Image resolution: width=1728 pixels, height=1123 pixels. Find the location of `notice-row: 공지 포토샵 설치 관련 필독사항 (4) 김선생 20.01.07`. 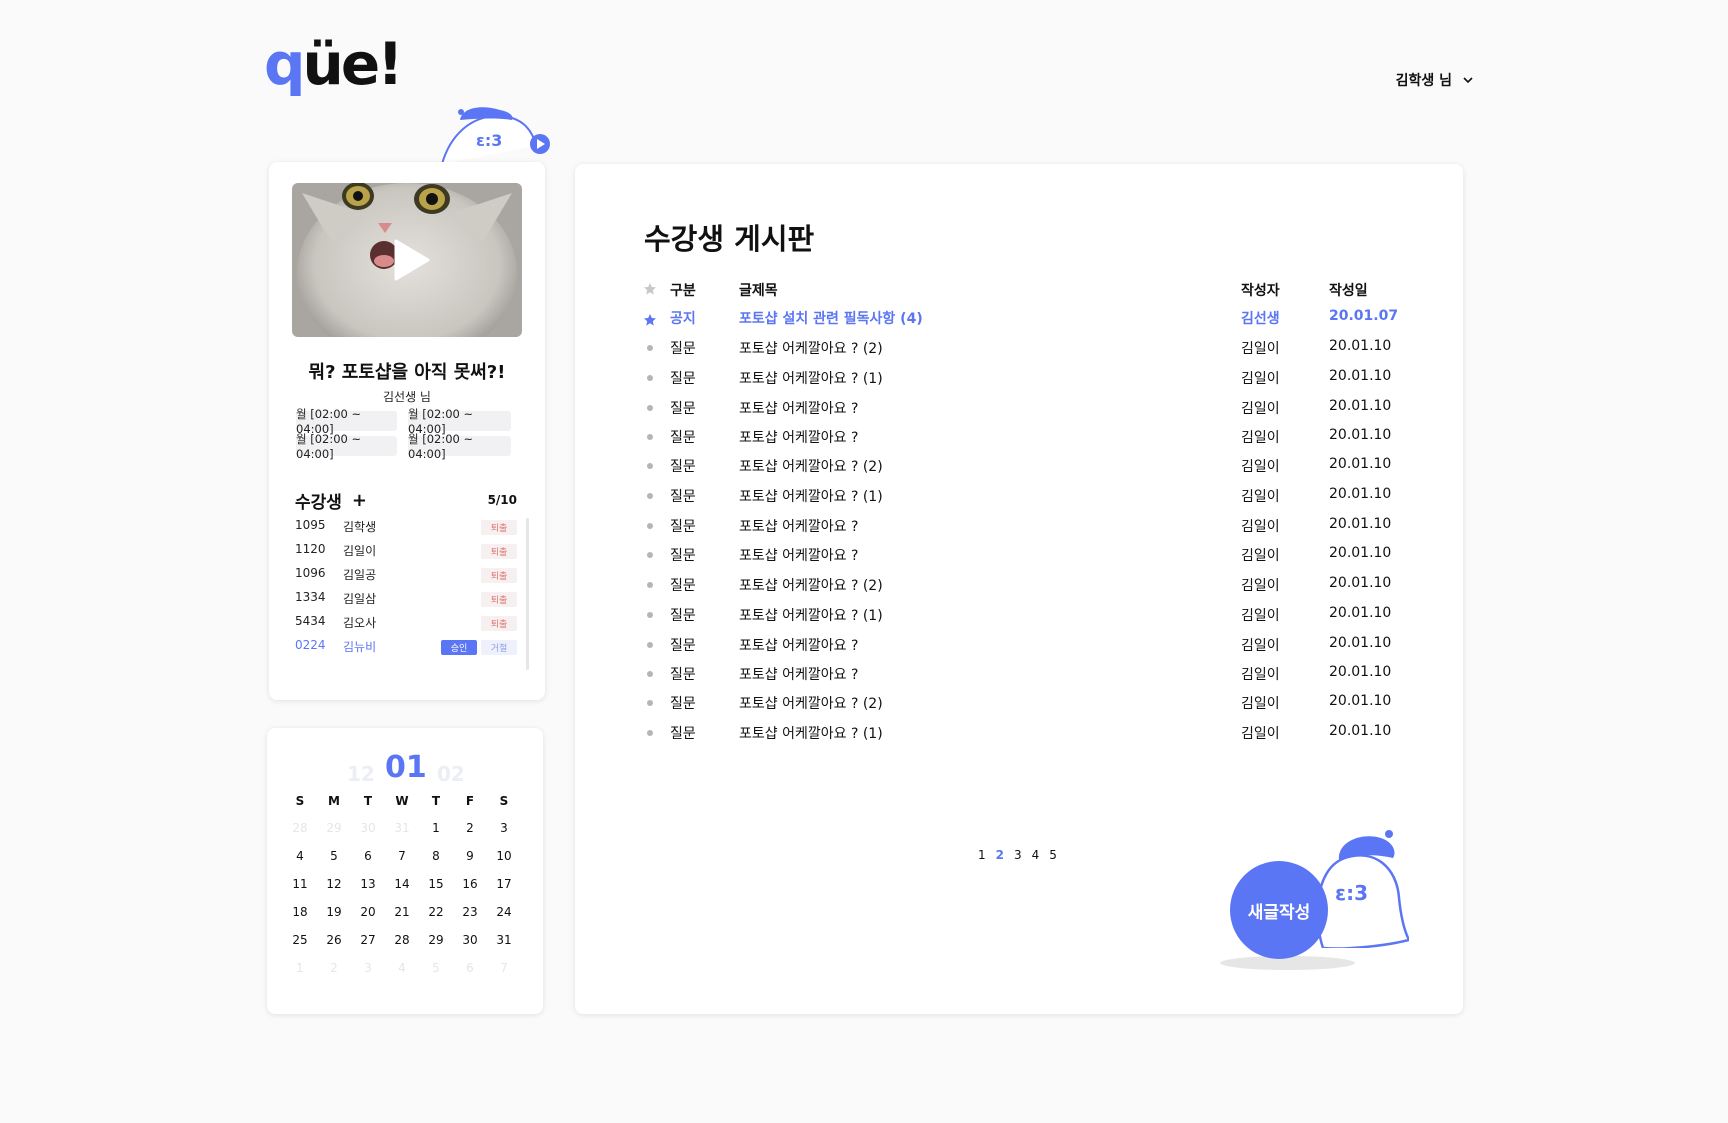

notice-row: 공지 포토샵 설치 관련 필독사항 (4) 김선생 20.01.07 is located at coordinates (1019, 320).